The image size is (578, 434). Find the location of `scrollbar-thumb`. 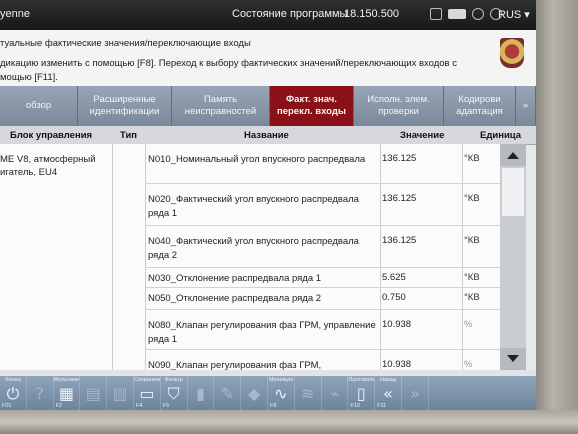

scrollbar-thumb is located at coordinates (513, 192).